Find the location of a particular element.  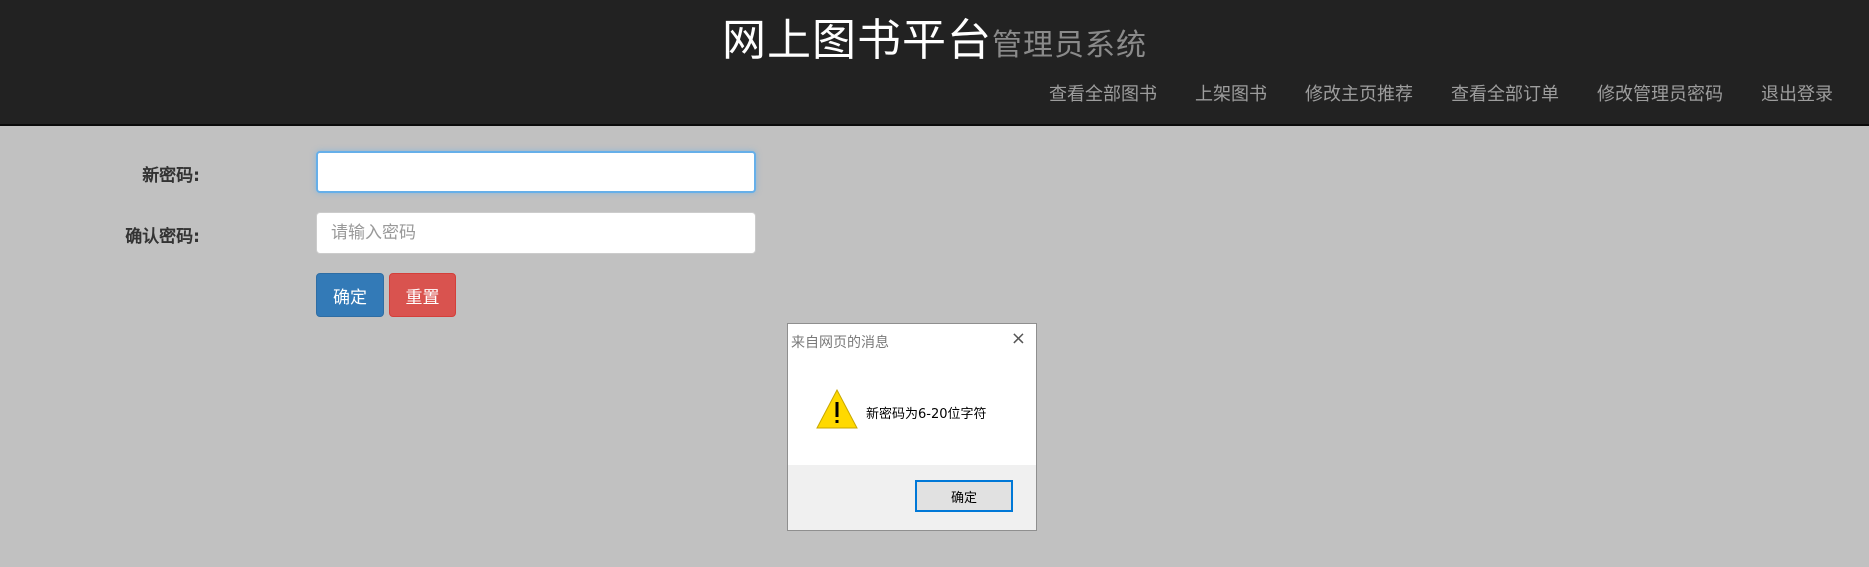

dialog-footer: 确定 is located at coordinates (912, 497).